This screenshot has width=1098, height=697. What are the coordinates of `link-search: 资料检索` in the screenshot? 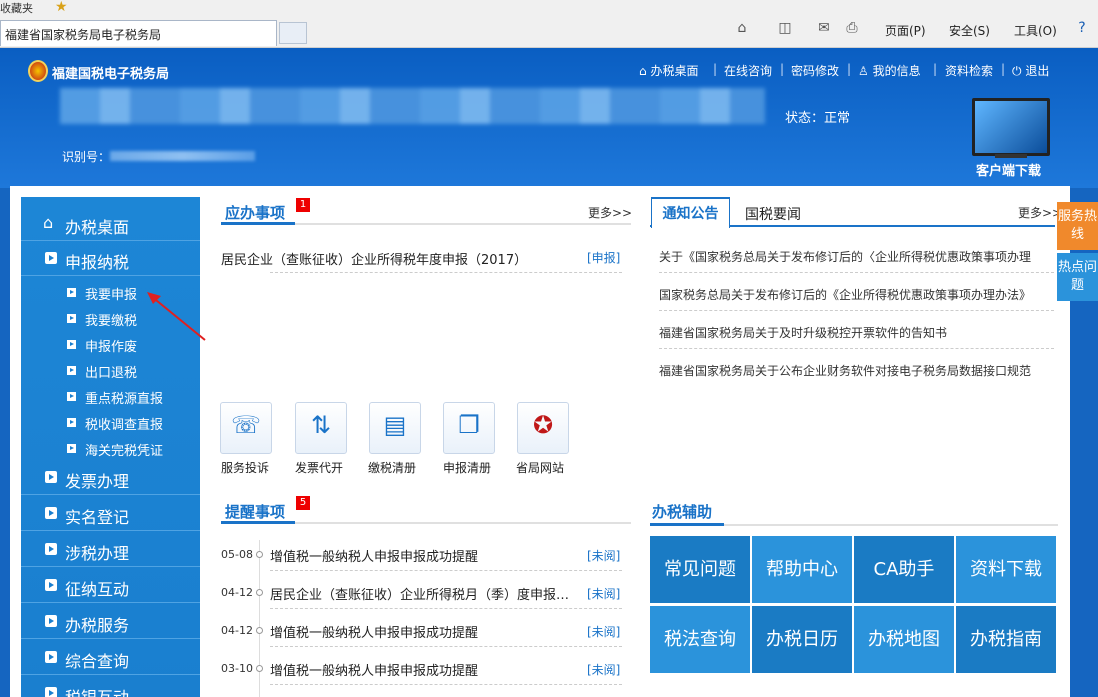 It's located at (969, 70).